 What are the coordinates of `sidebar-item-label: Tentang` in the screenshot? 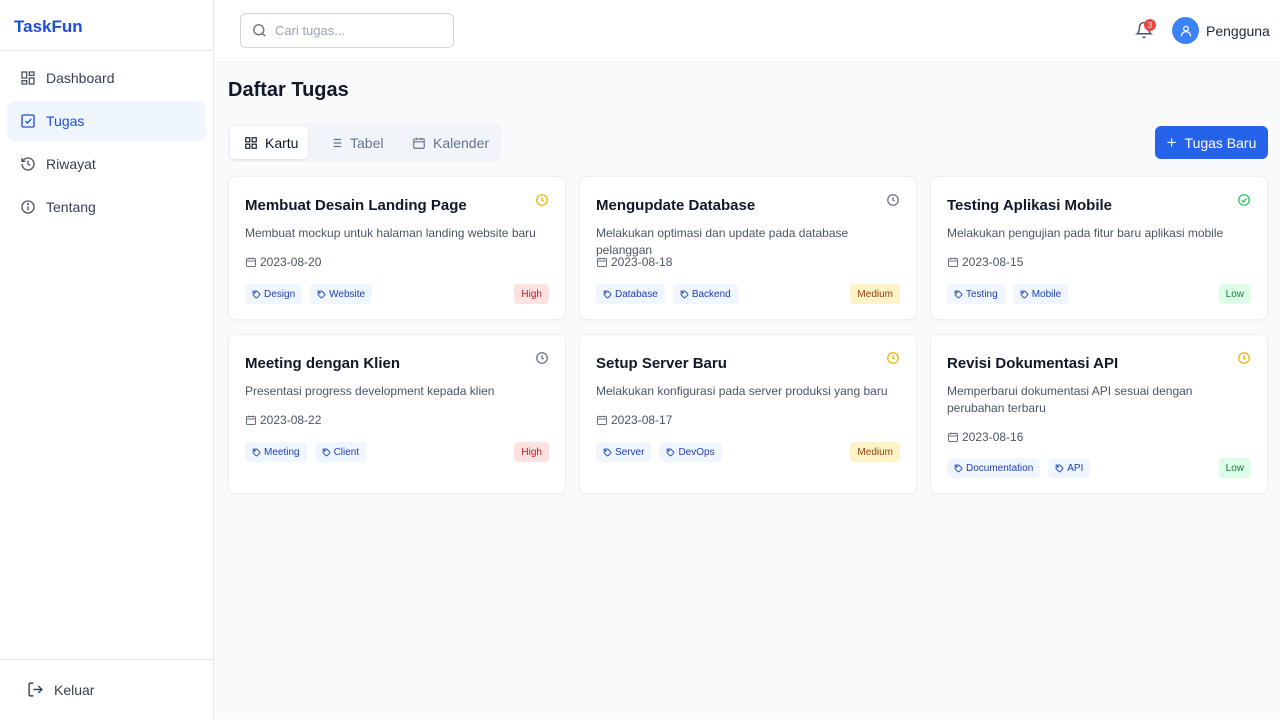 It's located at (71, 207).